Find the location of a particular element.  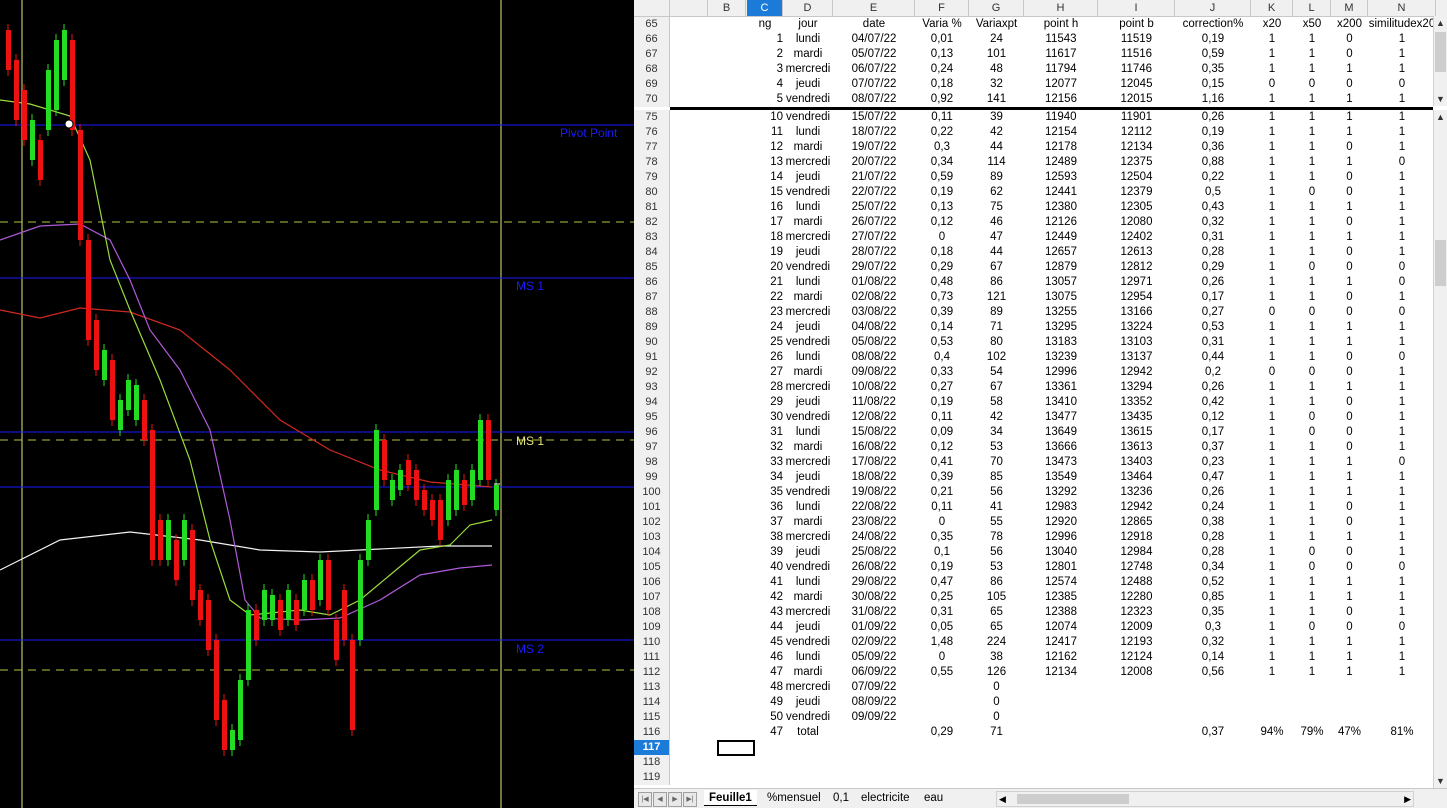

table-cell: 85 is located at coordinates (996, 477).